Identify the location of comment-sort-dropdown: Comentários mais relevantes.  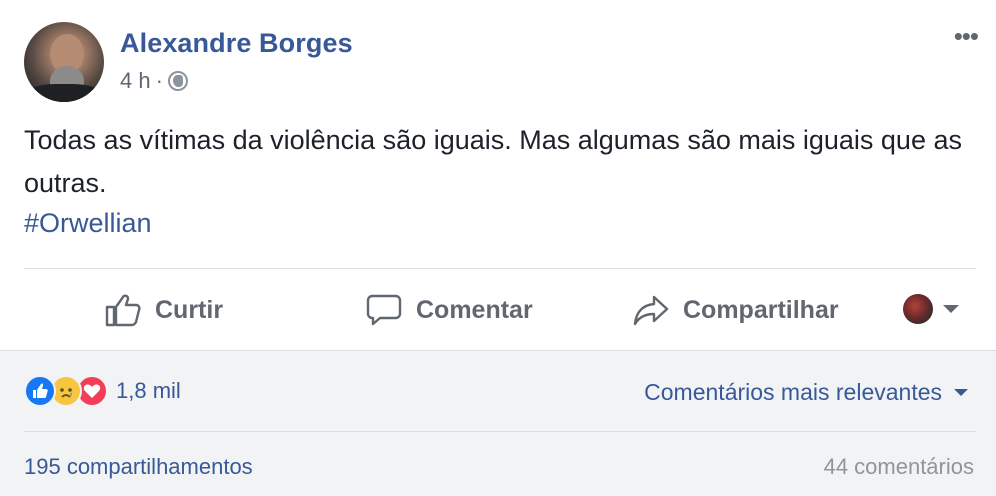
(806, 392).